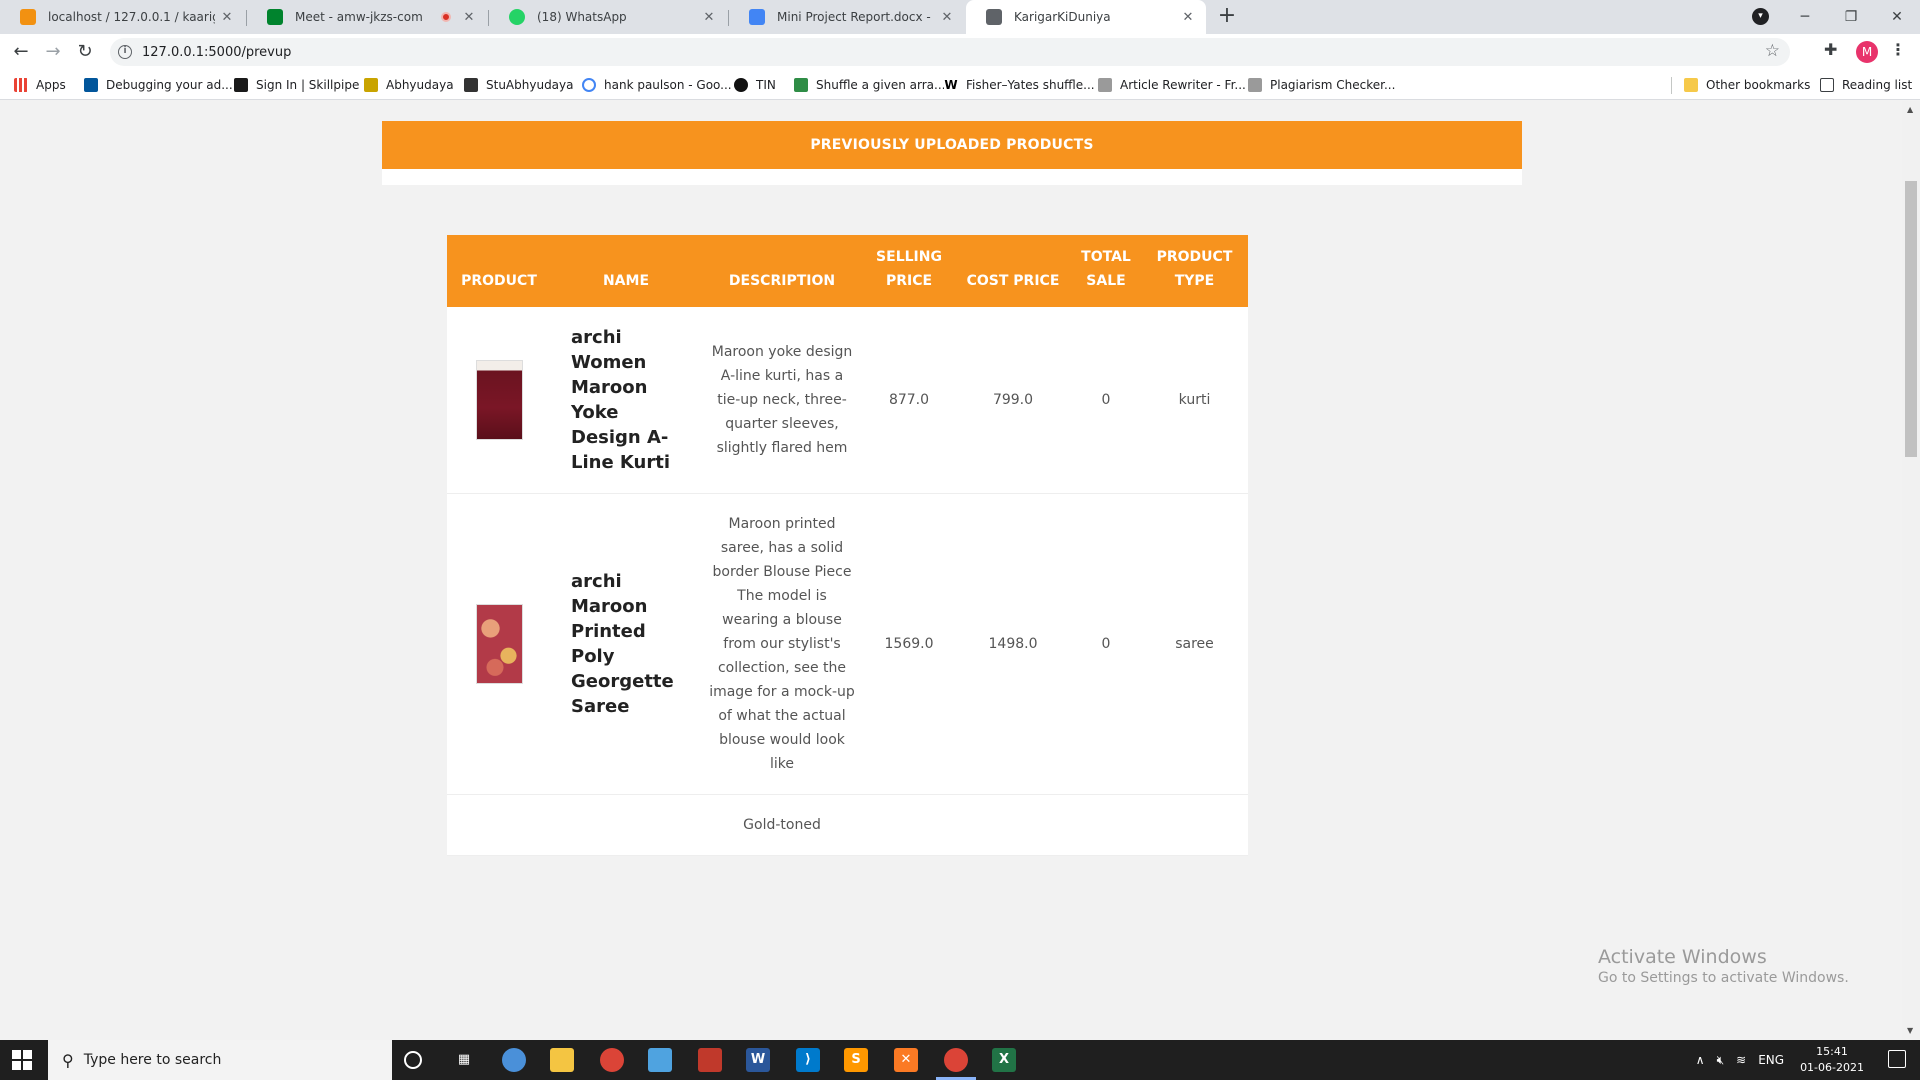  Describe the element at coordinates (1741, 1060) in the screenshot. I see `wifi-icon: ≋` at that location.